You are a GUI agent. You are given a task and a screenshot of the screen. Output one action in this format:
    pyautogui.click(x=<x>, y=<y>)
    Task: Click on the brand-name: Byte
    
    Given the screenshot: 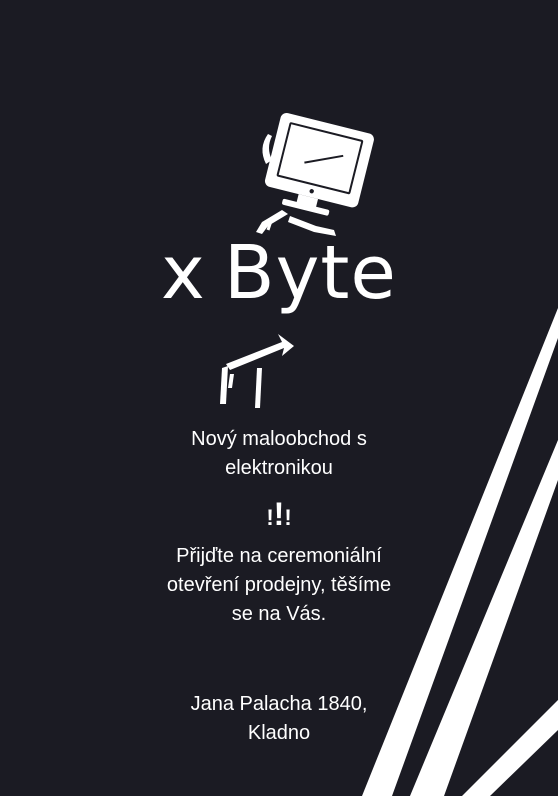 What is the action you would take?
    pyautogui.click(x=310, y=273)
    